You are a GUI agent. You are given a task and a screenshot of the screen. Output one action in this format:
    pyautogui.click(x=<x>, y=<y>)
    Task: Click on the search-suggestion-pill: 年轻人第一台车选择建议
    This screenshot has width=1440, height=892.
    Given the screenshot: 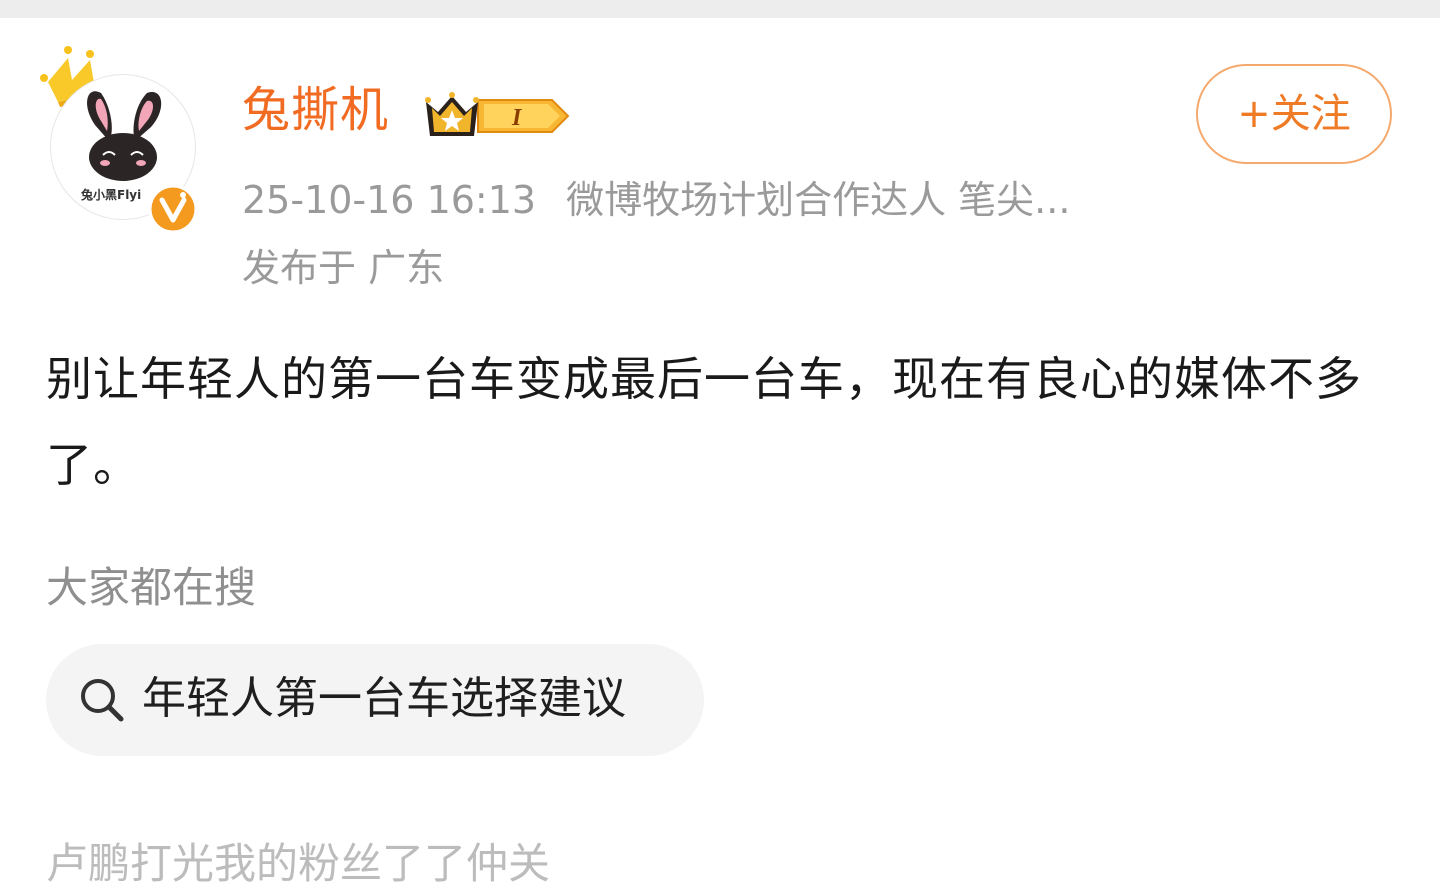 What is the action you would take?
    pyautogui.click(x=375, y=700)
    